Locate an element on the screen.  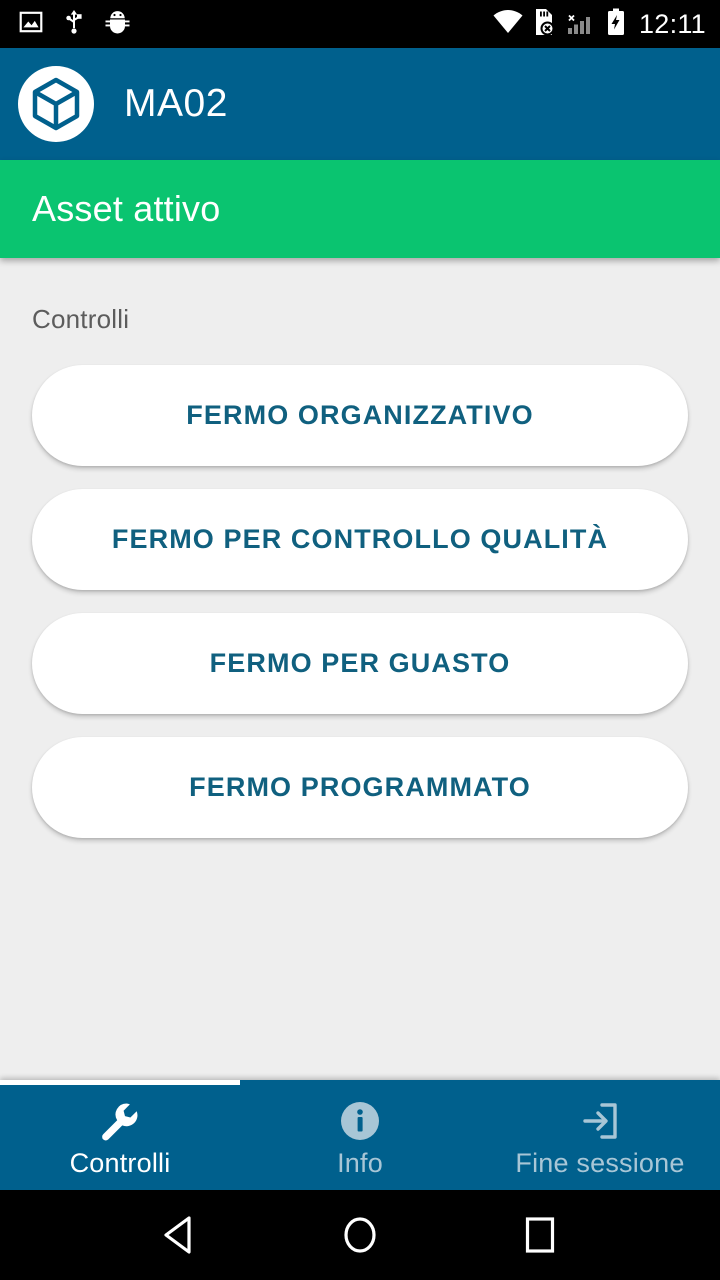
wifi-icon is located at coordinates (508, 24).